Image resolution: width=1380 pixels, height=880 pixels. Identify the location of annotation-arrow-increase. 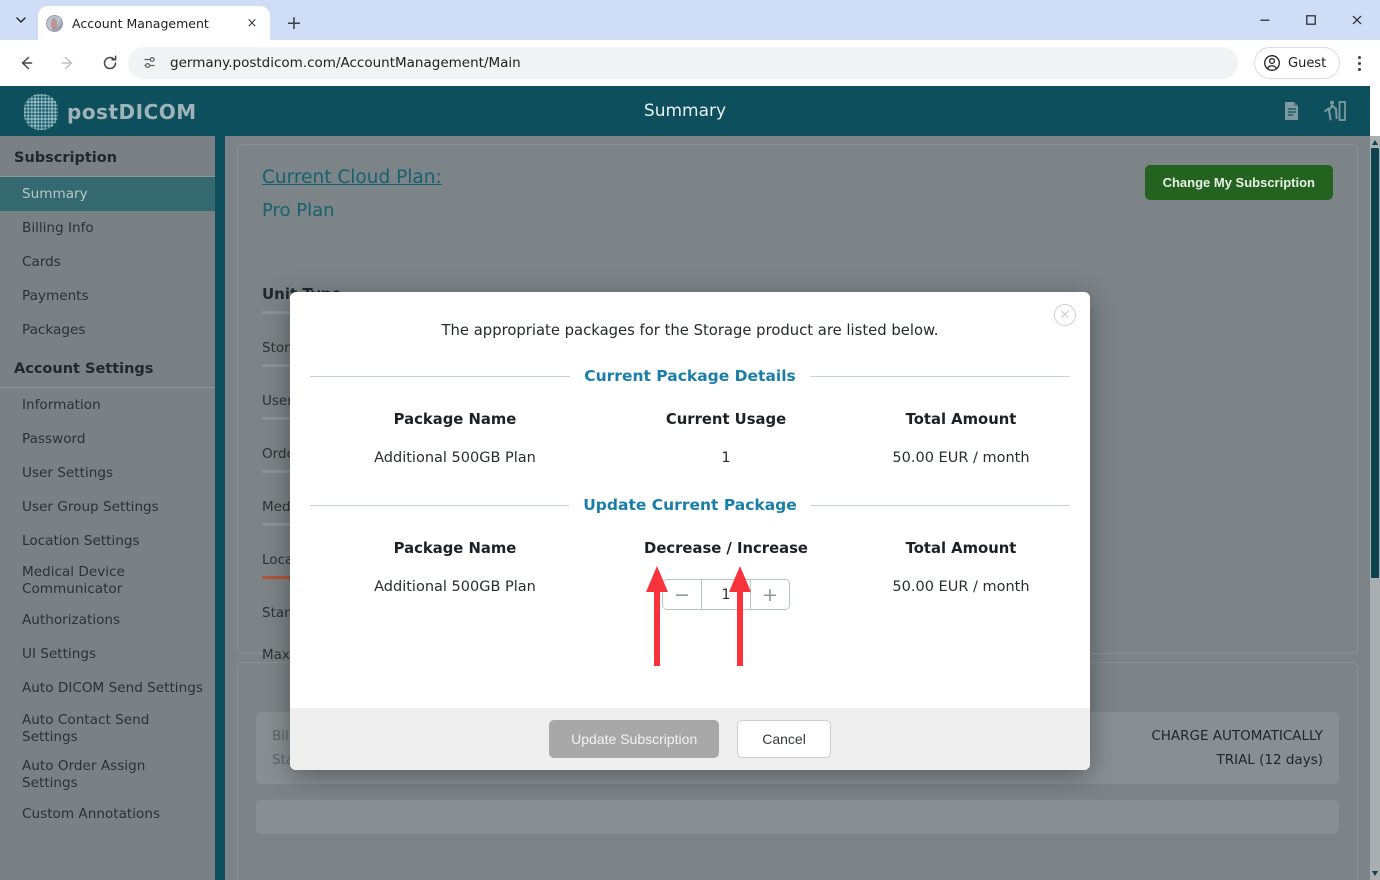
(740, 616).